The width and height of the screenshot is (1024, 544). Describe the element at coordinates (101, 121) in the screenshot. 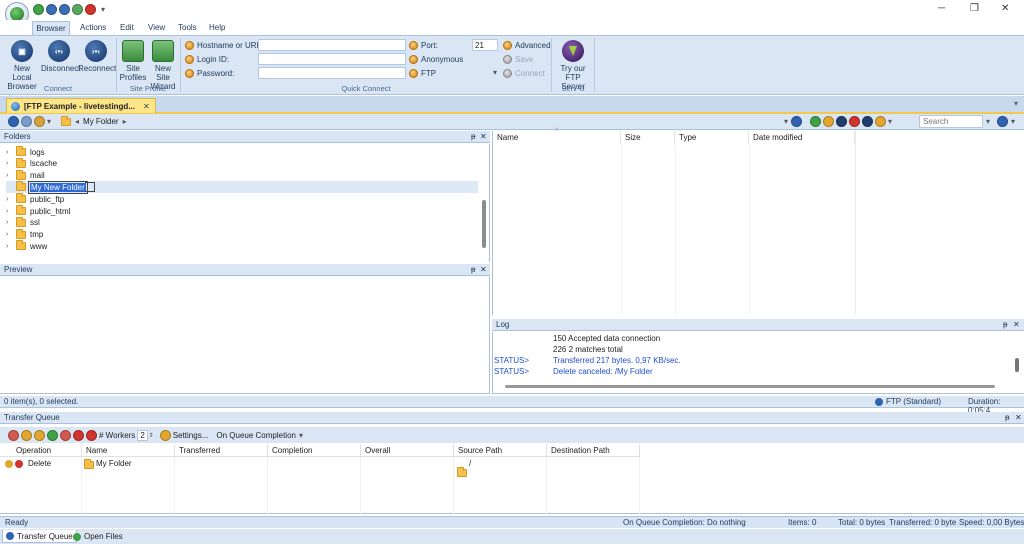

I see `breadcrumb-my-folder: My Folder` at that location.